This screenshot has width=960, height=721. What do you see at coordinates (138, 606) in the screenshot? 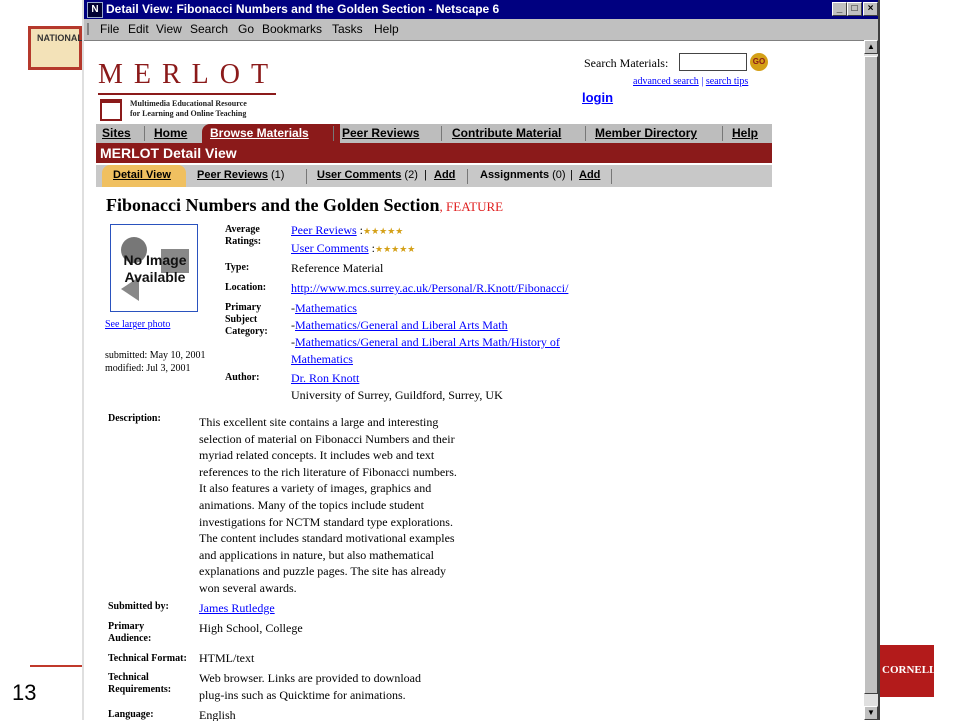
I see `submitted-by-label: Submitted by:` at bounding box center [138, 606].